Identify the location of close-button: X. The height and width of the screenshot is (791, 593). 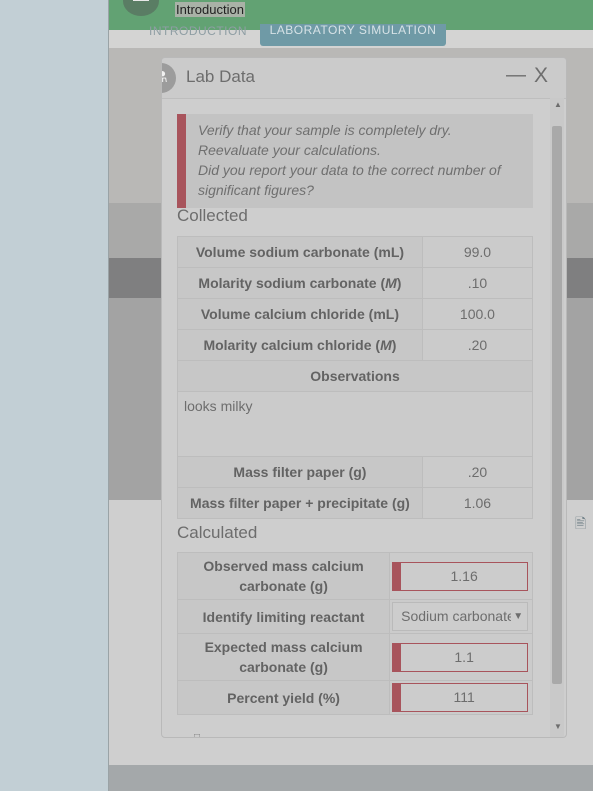
(541, 76).